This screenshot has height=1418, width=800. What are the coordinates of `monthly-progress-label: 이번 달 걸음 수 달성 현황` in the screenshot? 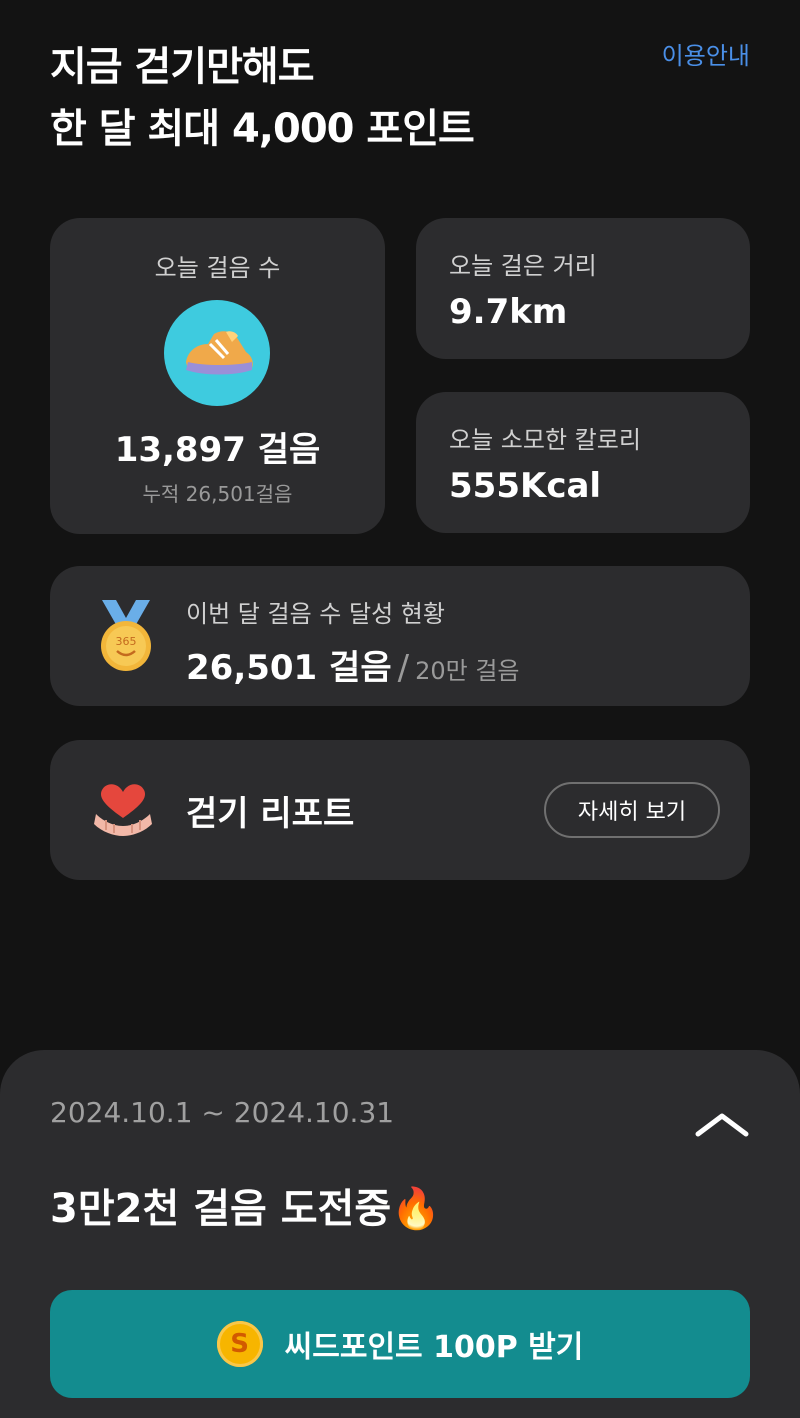 It's located at (315, 614).